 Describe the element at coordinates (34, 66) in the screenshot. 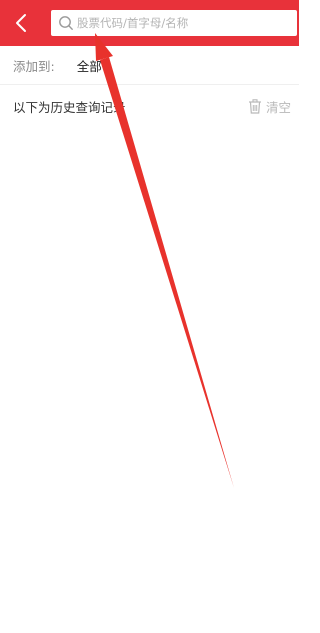

I see `add-to-label: 添加到:` at that location.